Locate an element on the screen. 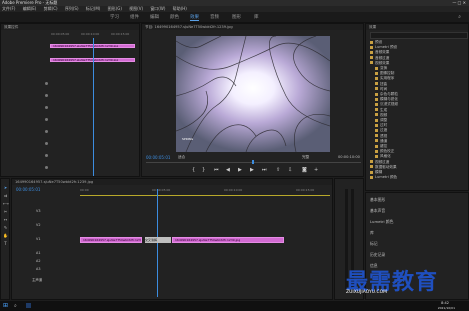  track-label-v2: V2 is located at coordinates (38, 225).